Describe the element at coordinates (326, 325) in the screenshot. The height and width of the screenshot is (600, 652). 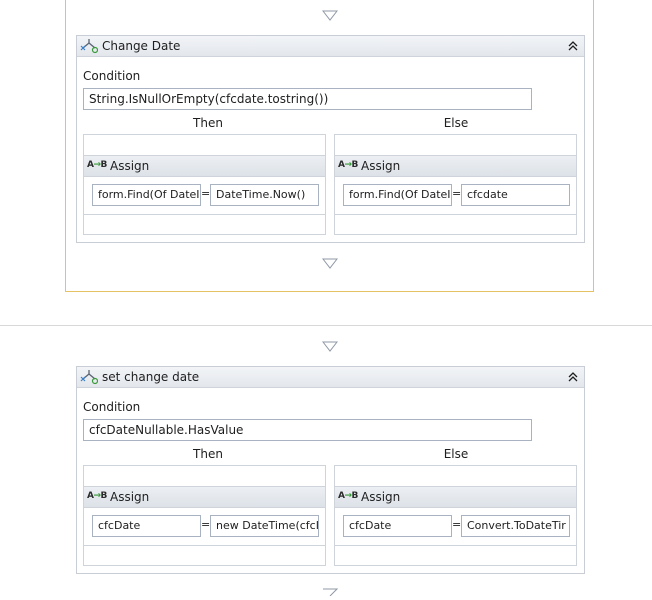
I see `divider` at that location.